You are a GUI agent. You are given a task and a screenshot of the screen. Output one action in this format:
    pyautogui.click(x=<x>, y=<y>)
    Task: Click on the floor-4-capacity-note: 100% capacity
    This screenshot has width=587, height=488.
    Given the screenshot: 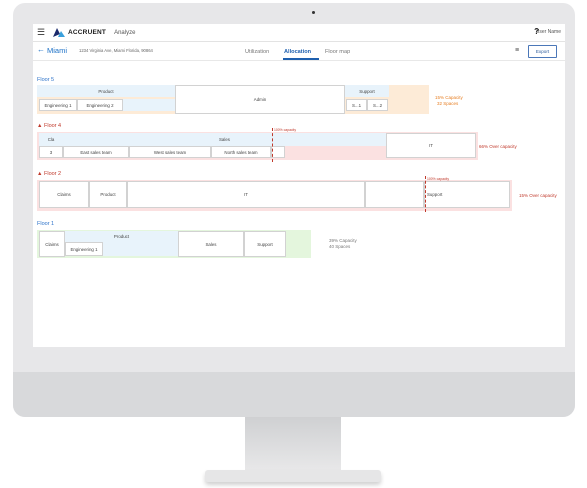 What is the action you would take?
    pyautogui.click(x=285, y=130)
    